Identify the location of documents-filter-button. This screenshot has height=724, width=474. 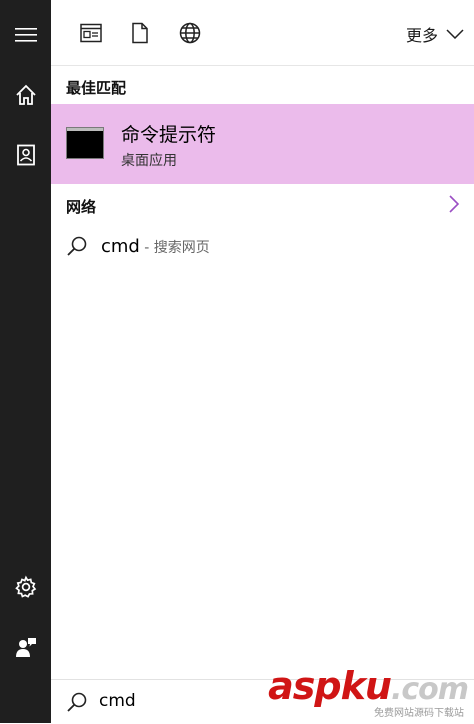
(140, 33).